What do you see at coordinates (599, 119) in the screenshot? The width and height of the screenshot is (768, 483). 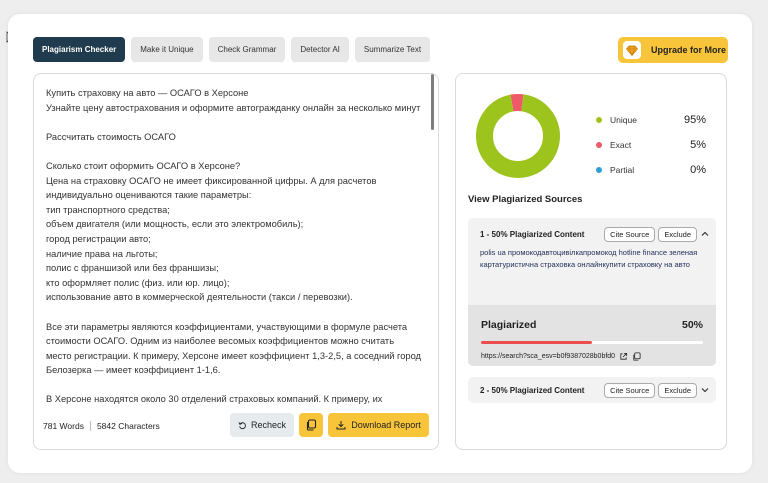 I see `legend-dot-unique` at bounding box center [599, 119].